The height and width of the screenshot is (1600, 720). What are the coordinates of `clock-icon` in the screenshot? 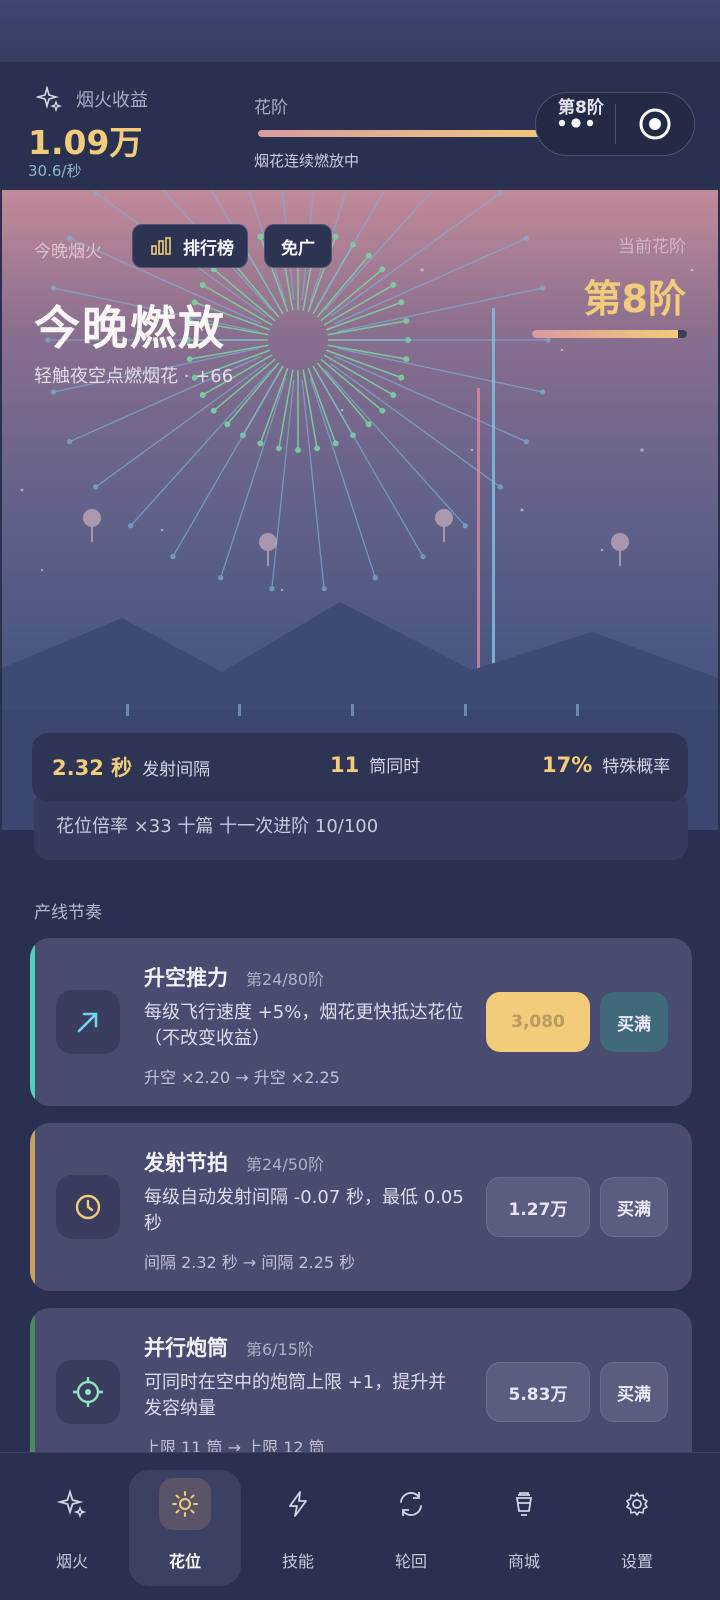 It's located at (88, 1207).